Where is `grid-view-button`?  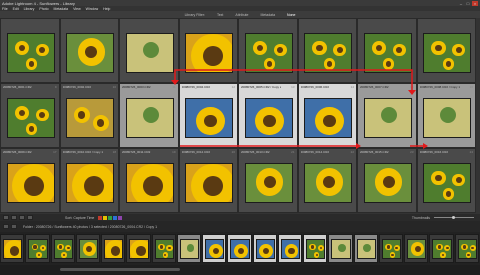 grid-view-button is located at coordinates (6, 217).